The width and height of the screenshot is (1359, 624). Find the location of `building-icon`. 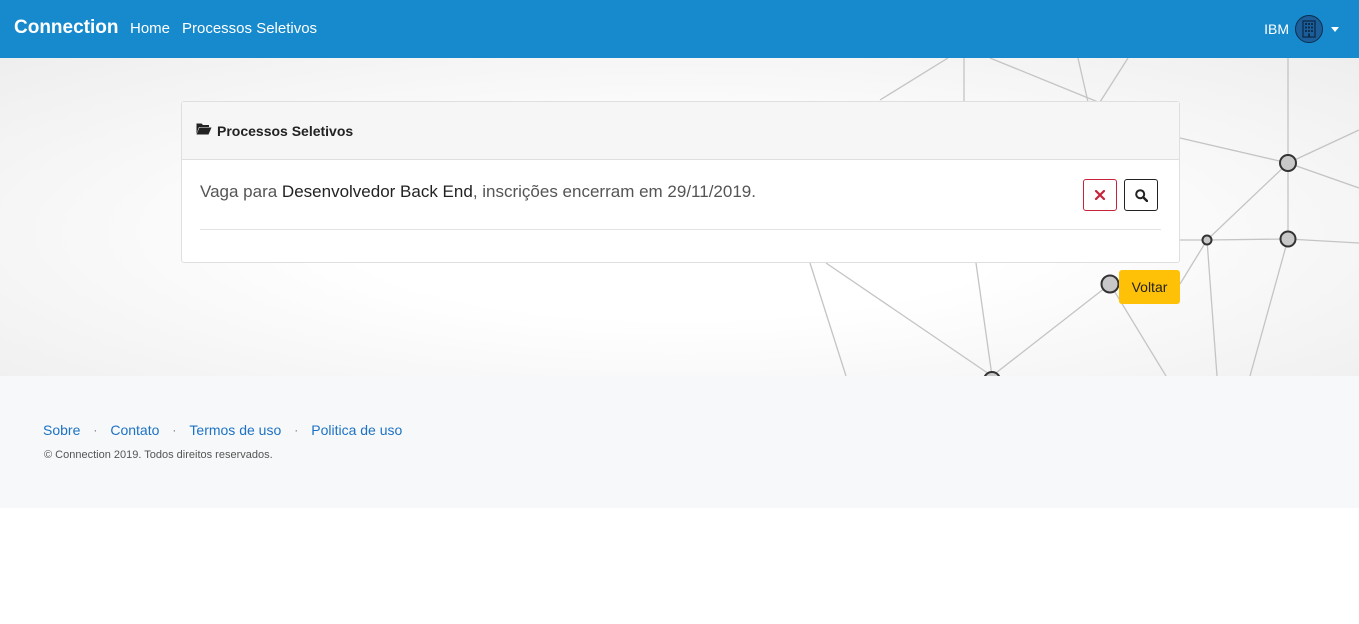

building-icon is located at coordinates (1309, 29).